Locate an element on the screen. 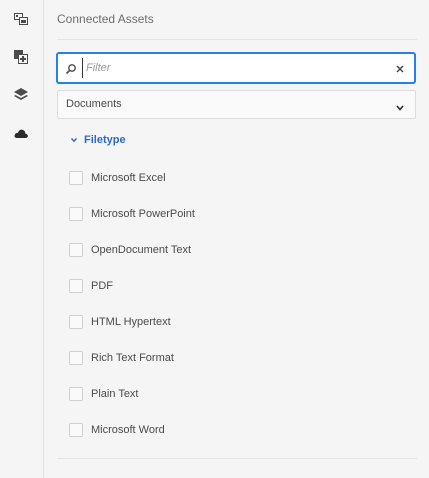 Image resolution: width=429 pixels, height=478 pixels. option-label: PDF is located at coordinates (102, 286).